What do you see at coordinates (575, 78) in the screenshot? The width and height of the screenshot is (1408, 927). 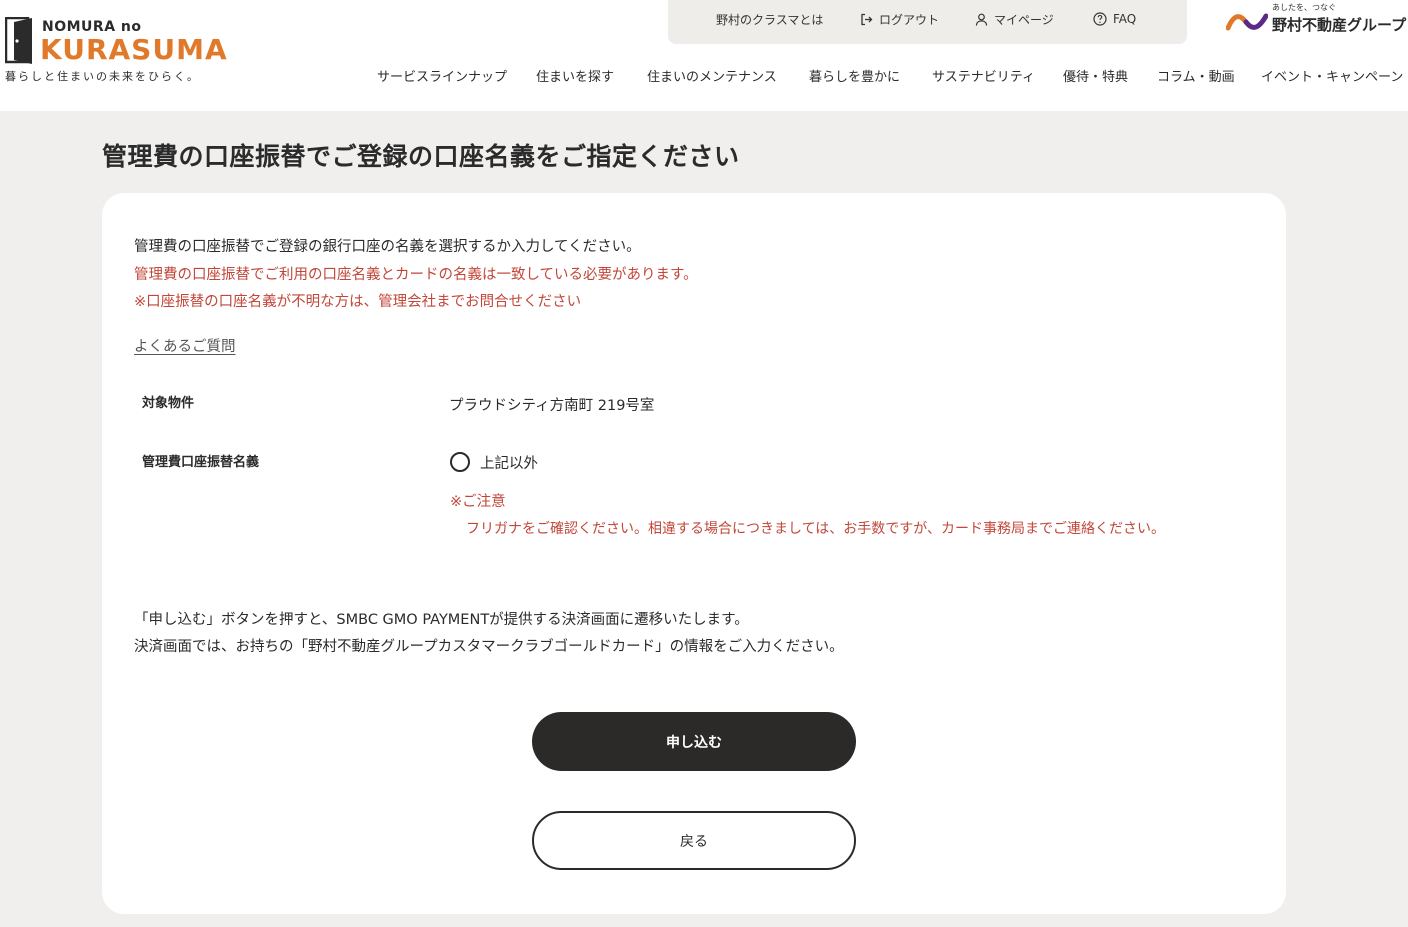 I see `nav-item-find-home: 住まいを探す` at bounding box center [575, 78].